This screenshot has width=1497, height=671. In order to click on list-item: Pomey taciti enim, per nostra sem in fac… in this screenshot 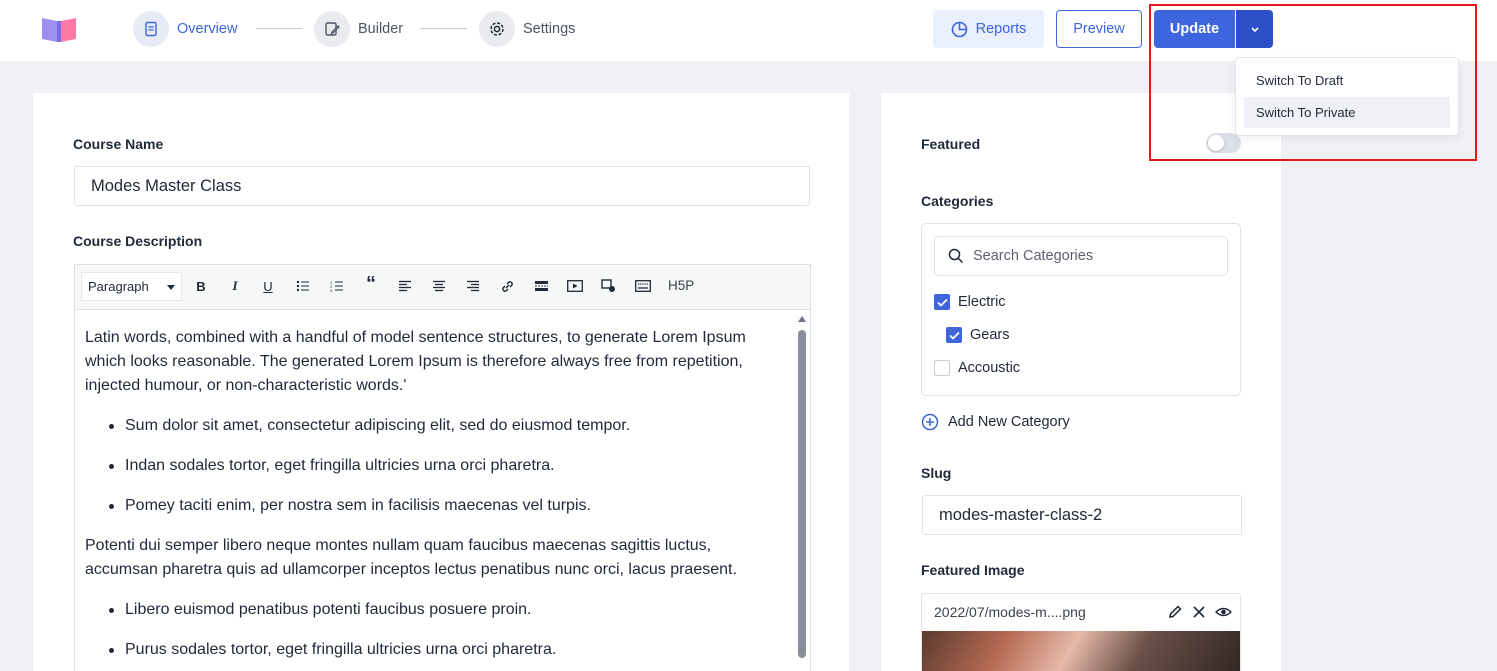, I will do `click(442, 506)`.